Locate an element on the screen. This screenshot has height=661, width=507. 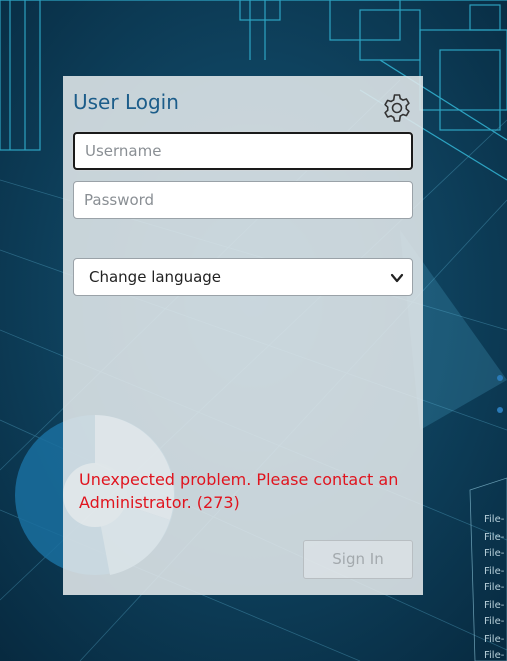
sign-in-button: Sign In is located at coordinates (358, 559).